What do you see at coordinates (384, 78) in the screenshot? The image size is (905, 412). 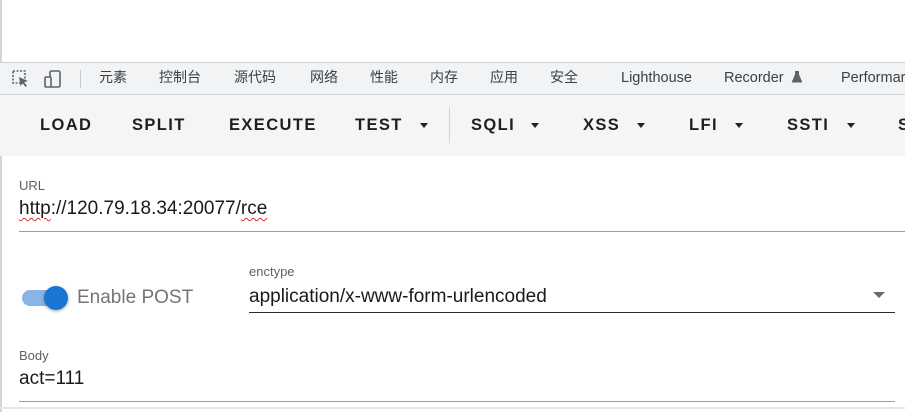 I see `tab-performance: 性能` at bounding box center [384, 78].